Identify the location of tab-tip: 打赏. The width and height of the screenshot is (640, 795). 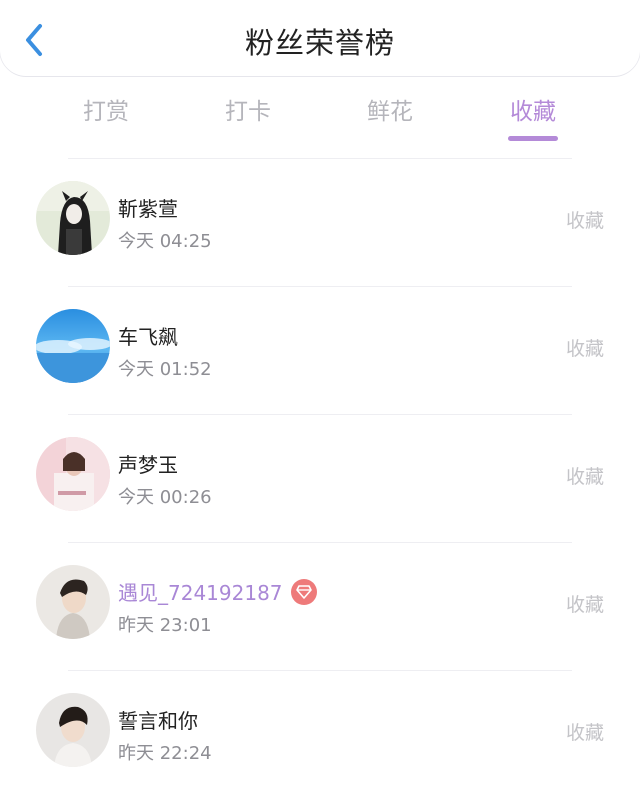
(106, 109).